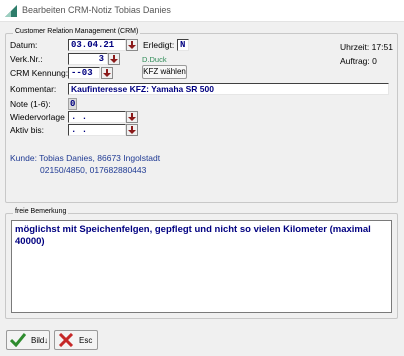  I want to click on wiedervorlage-label: Wiedervorlage, so click(37, 117).